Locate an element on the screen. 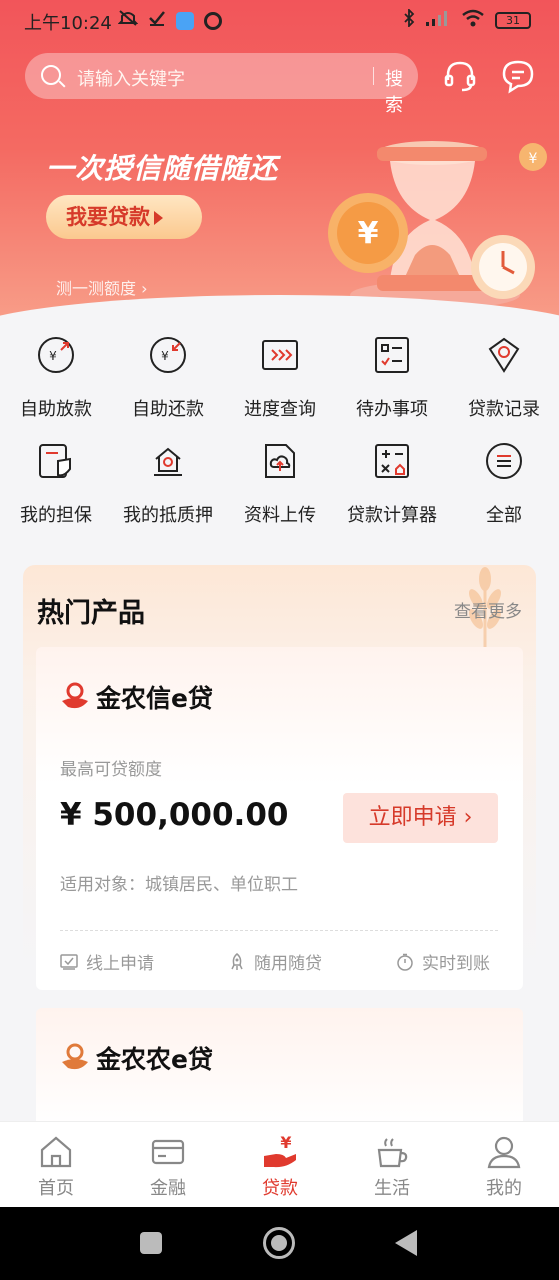 Image resolution: width=559 pixels, height=1280 pixels. tab-home: 首页 is located at coordinates (56, 1165).